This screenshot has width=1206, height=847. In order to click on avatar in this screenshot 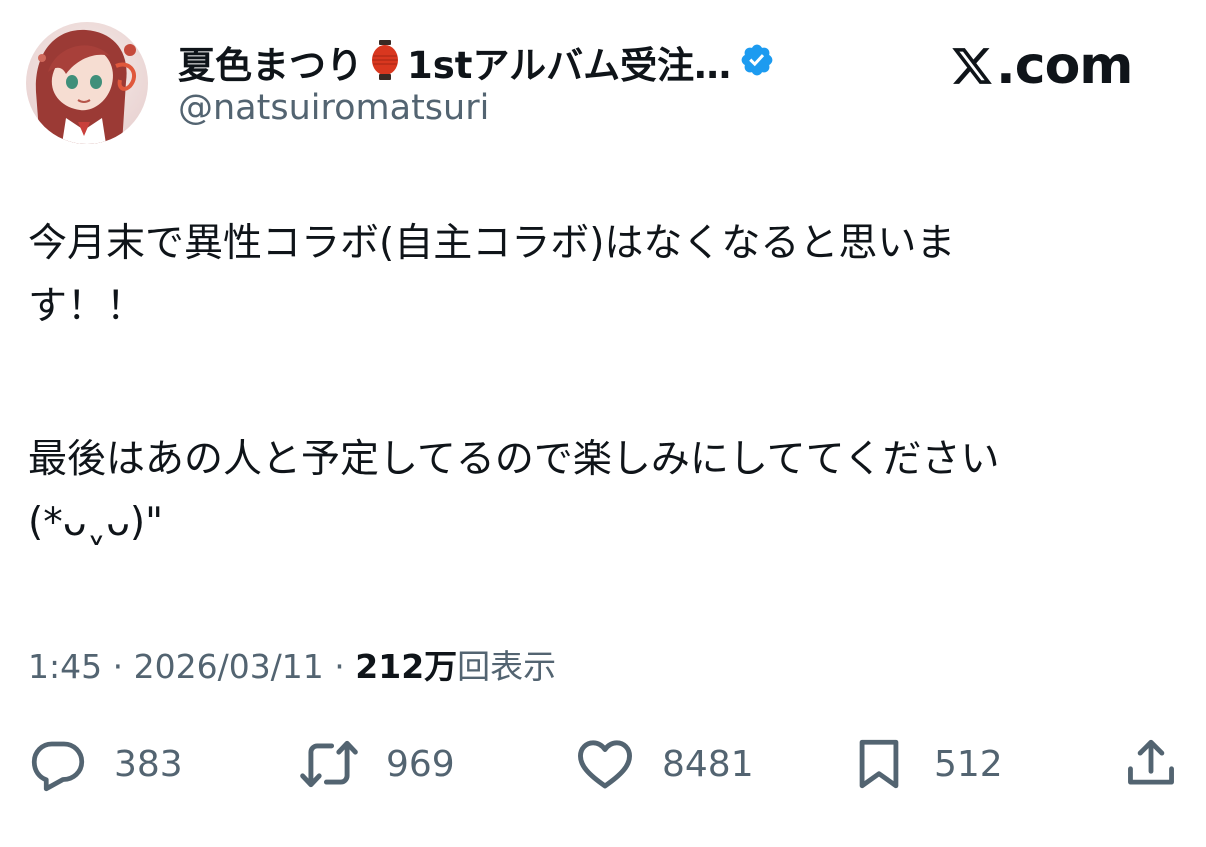, I will do `click(87, 83)`.